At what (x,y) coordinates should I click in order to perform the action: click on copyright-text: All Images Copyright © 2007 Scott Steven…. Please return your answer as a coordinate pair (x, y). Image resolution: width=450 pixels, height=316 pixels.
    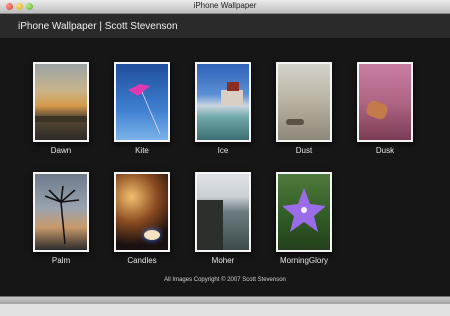
    Looking at the image, I should click on (225, 280).